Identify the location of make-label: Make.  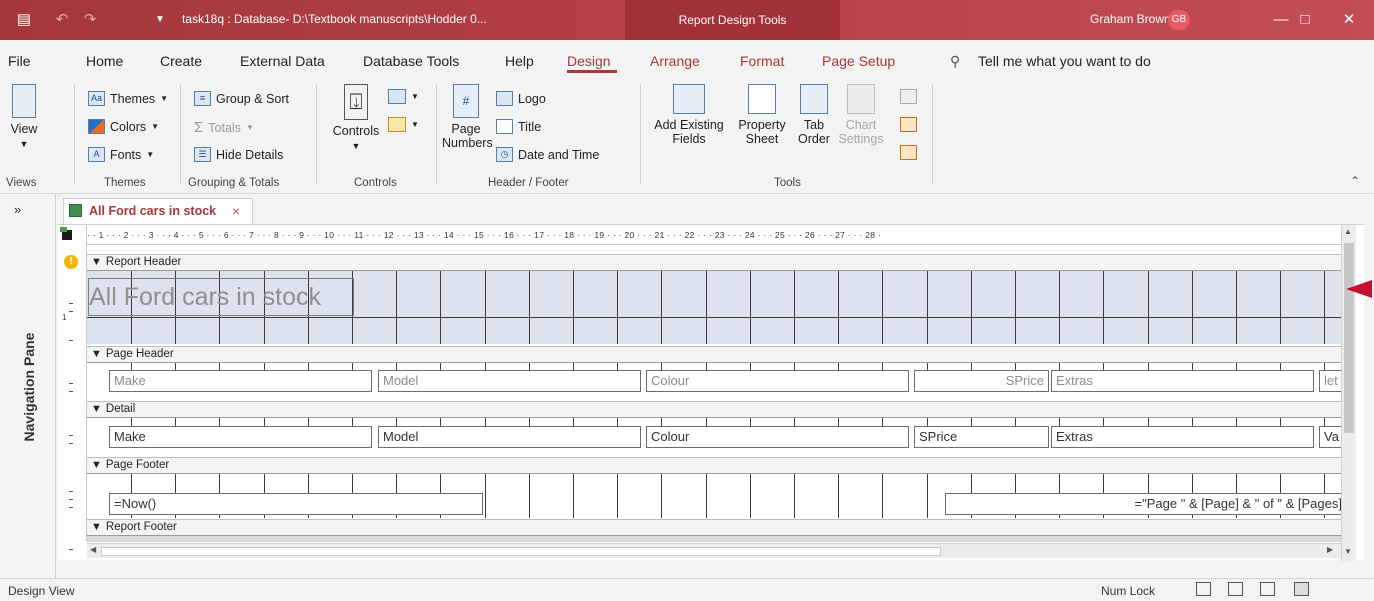
(240, 381).